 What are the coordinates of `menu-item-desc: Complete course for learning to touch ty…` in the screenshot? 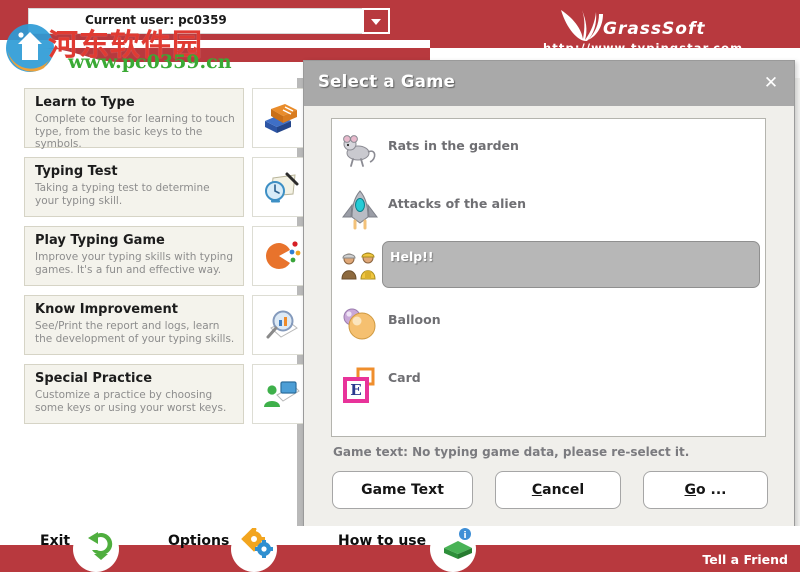 It's located at (135, 131).